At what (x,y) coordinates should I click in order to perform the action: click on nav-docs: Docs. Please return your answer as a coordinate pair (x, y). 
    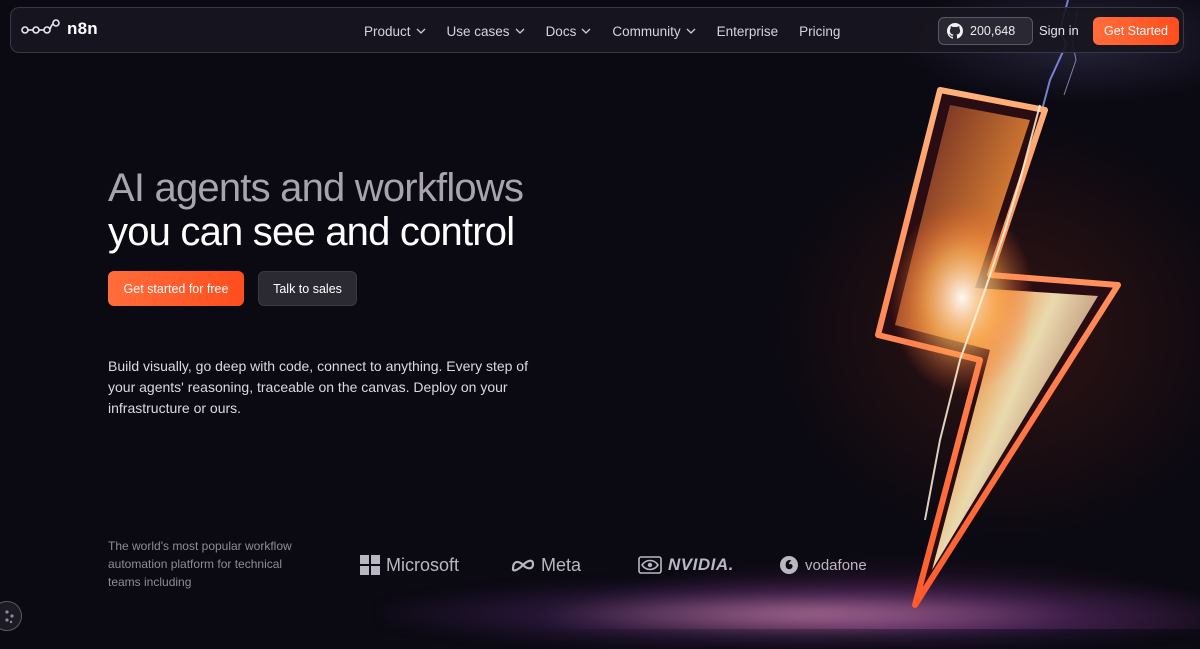
    Looking at the image, I should click on (569, 31).